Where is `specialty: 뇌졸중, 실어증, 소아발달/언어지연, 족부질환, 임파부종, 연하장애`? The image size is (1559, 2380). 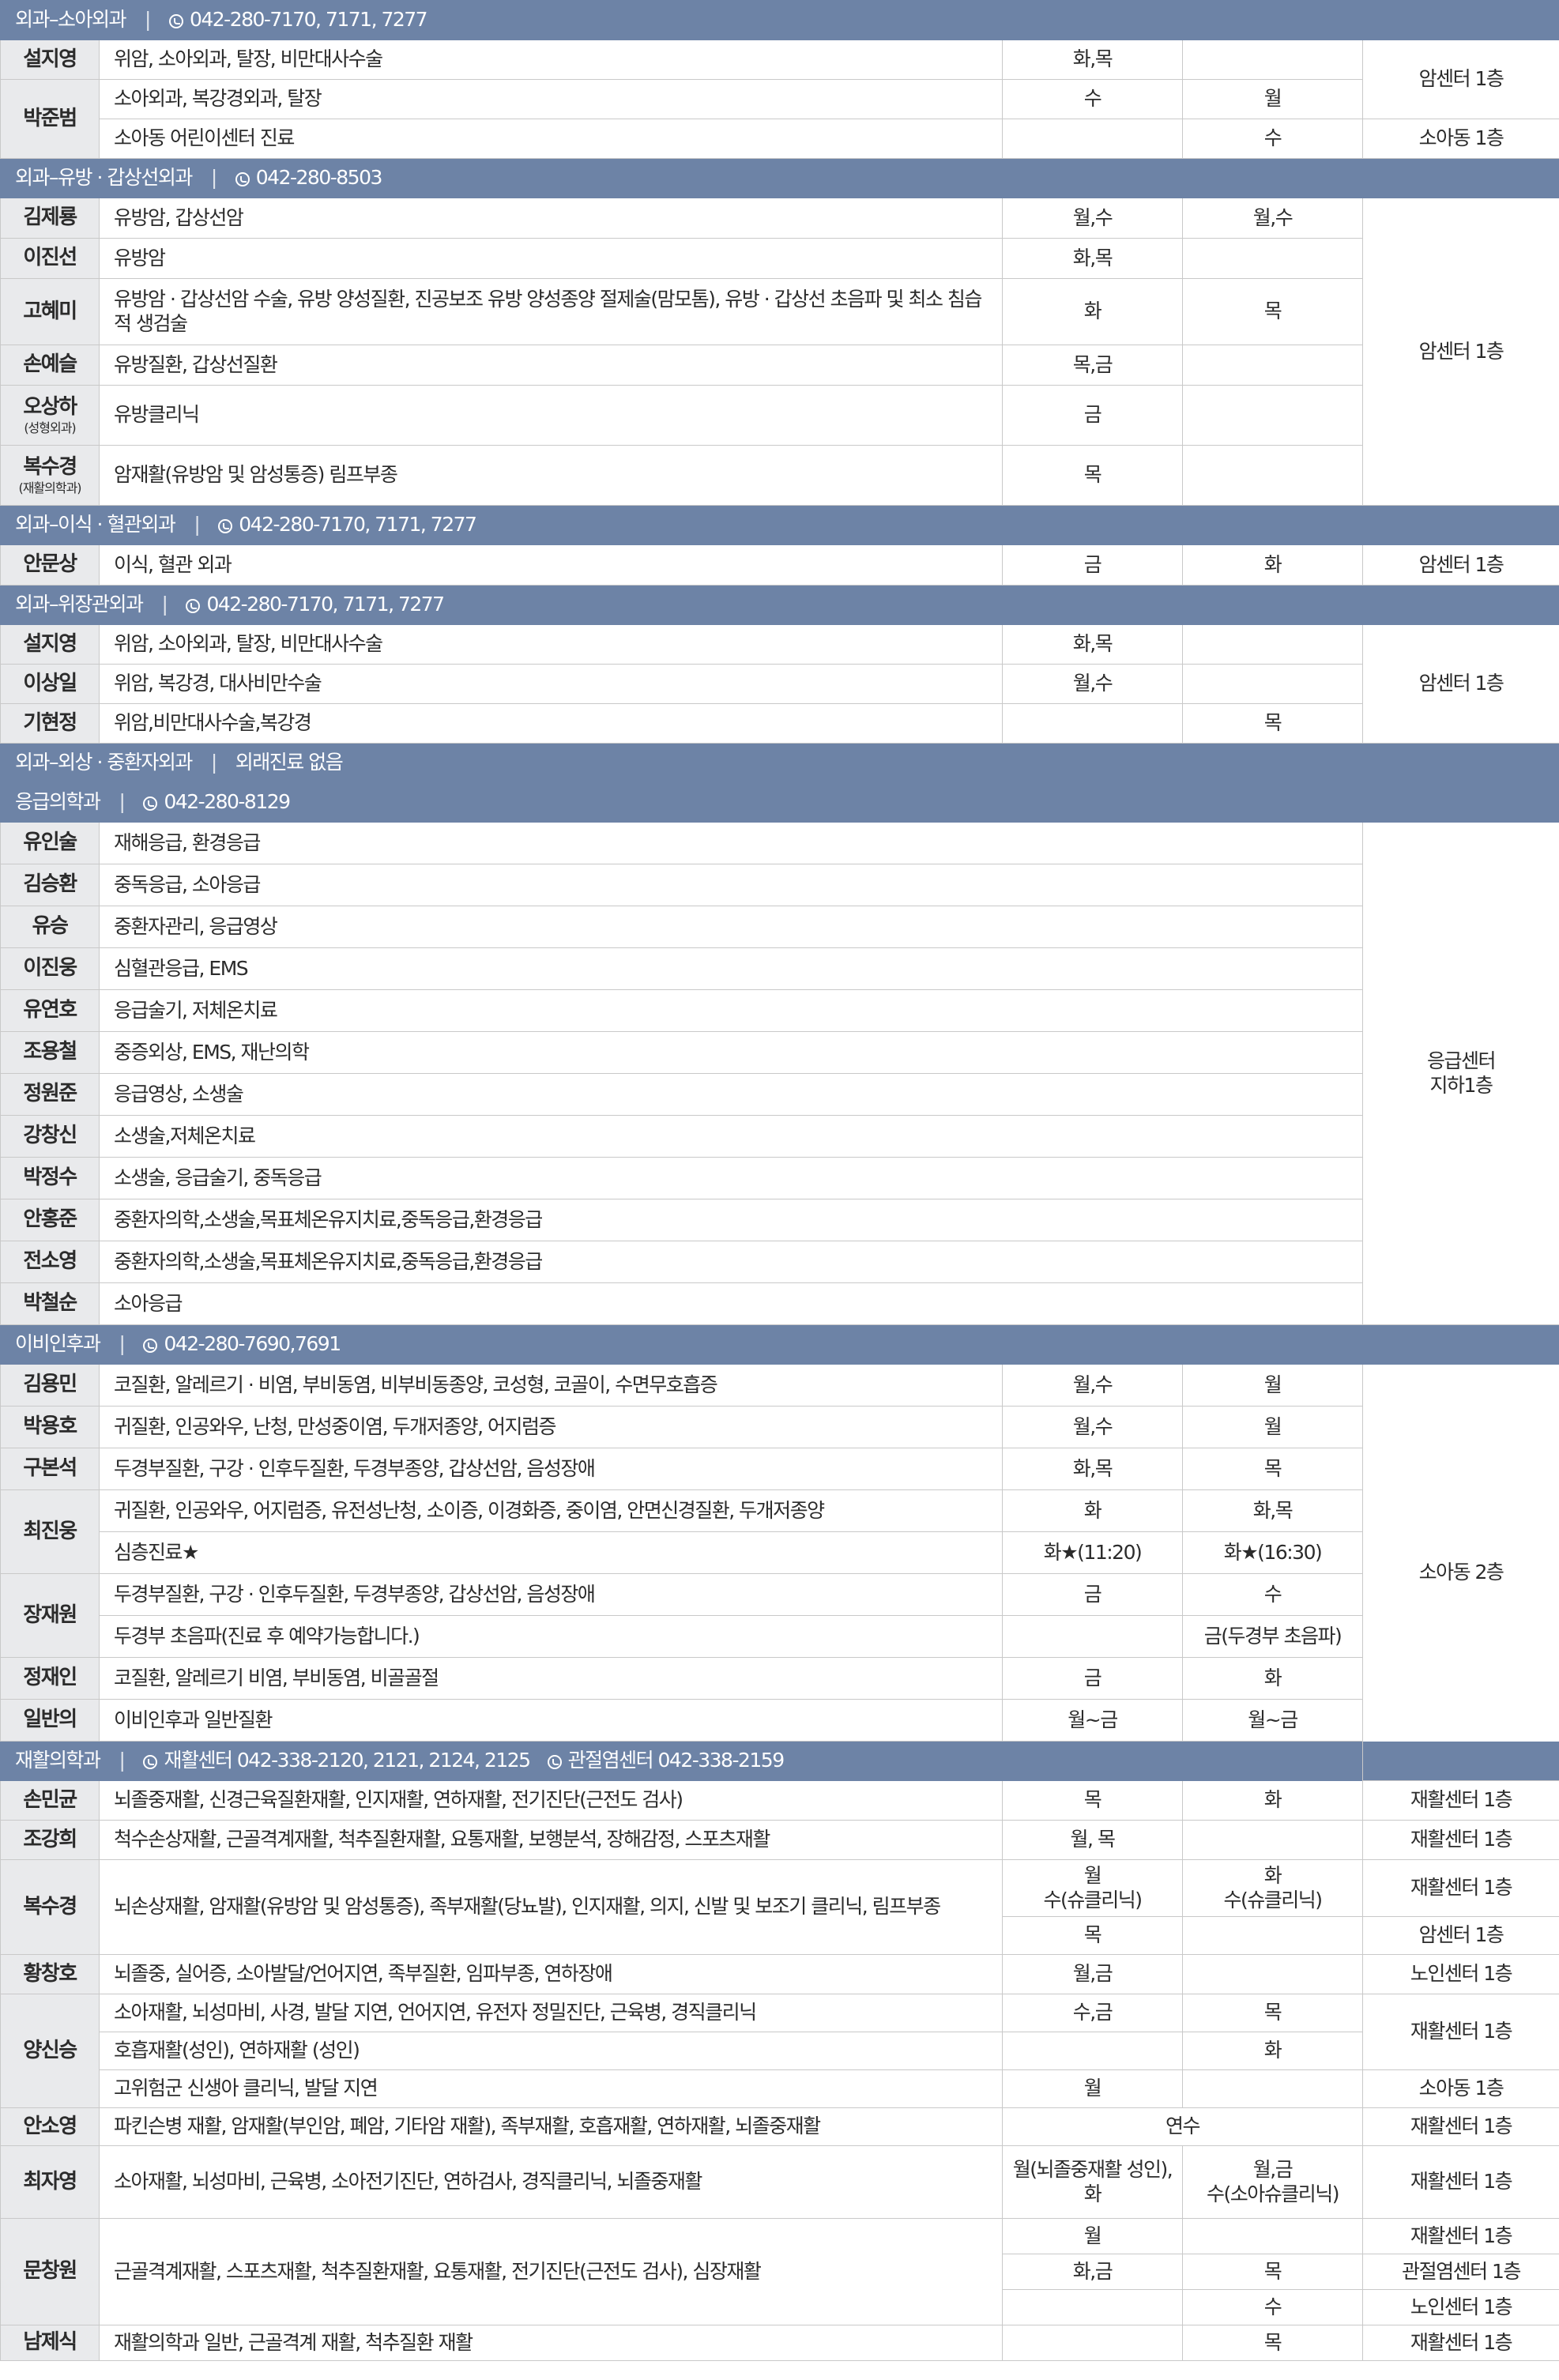
specialty: 뇌졸중, 실어증, 소아발달/언어지연, 족부질환, 임파부종, 연하장애 is located at coordinates (551, 1974).